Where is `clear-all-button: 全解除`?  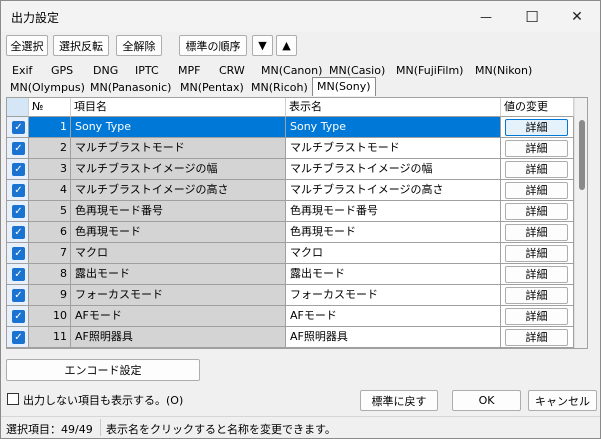
clear-all-button: 全解除 is located at coordinates (139, 45).